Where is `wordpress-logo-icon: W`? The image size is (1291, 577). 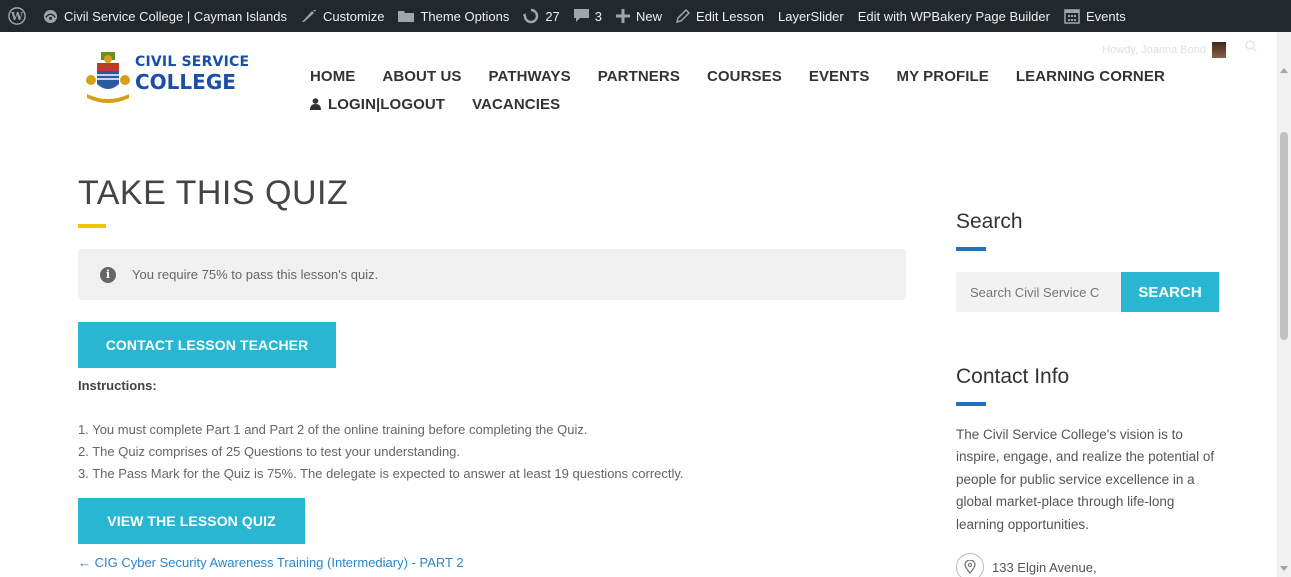 wordpress-logo-icon: W is located at coordinates (18, 16).